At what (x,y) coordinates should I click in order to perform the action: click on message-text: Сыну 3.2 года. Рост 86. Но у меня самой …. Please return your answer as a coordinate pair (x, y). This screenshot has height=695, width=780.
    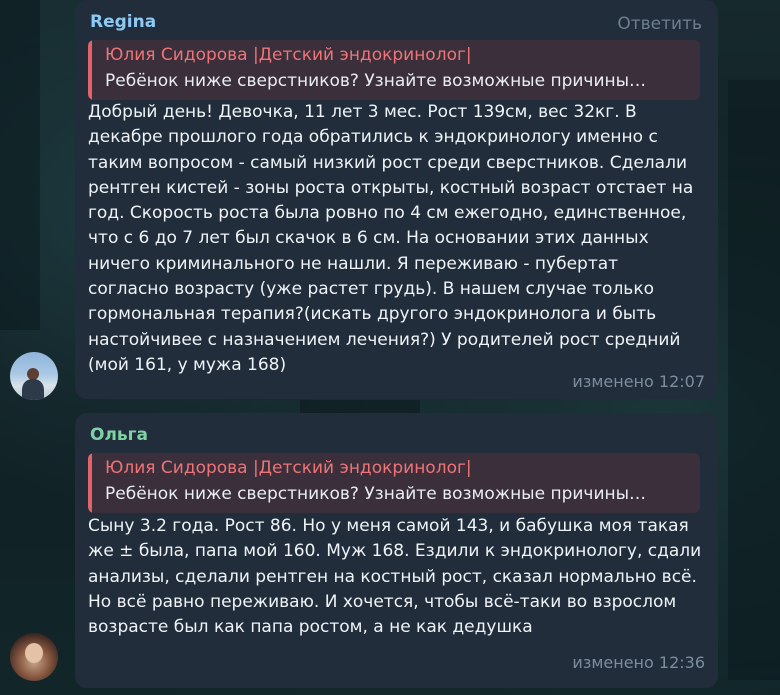
    Looking at the image, I should click on (395, 577).